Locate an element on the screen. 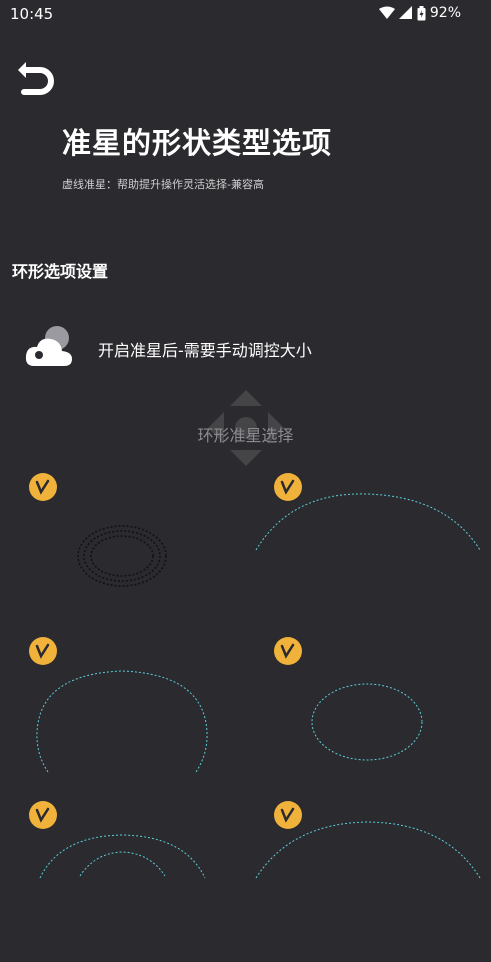 The height and width of the screenshot is (962, 491). wifi-icon is located at coordinates (386, 12).